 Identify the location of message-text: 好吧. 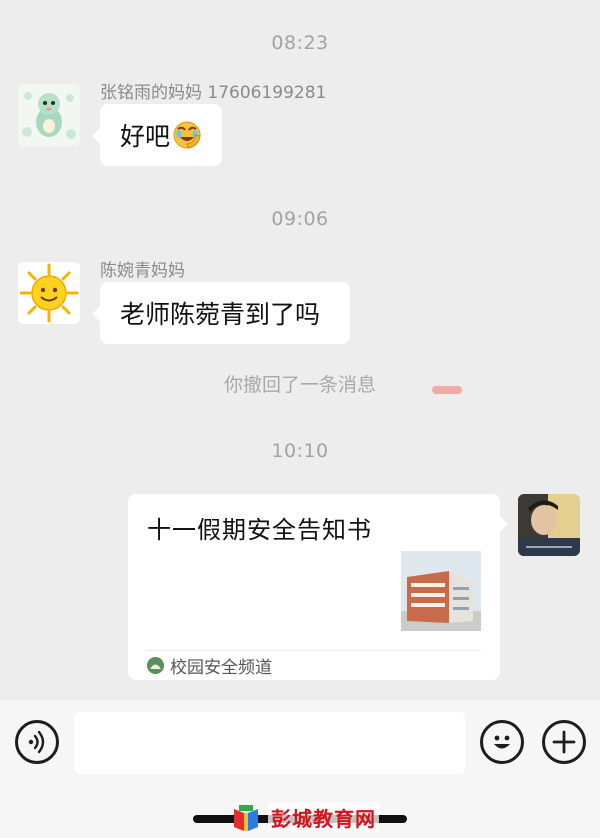
(145, 136).